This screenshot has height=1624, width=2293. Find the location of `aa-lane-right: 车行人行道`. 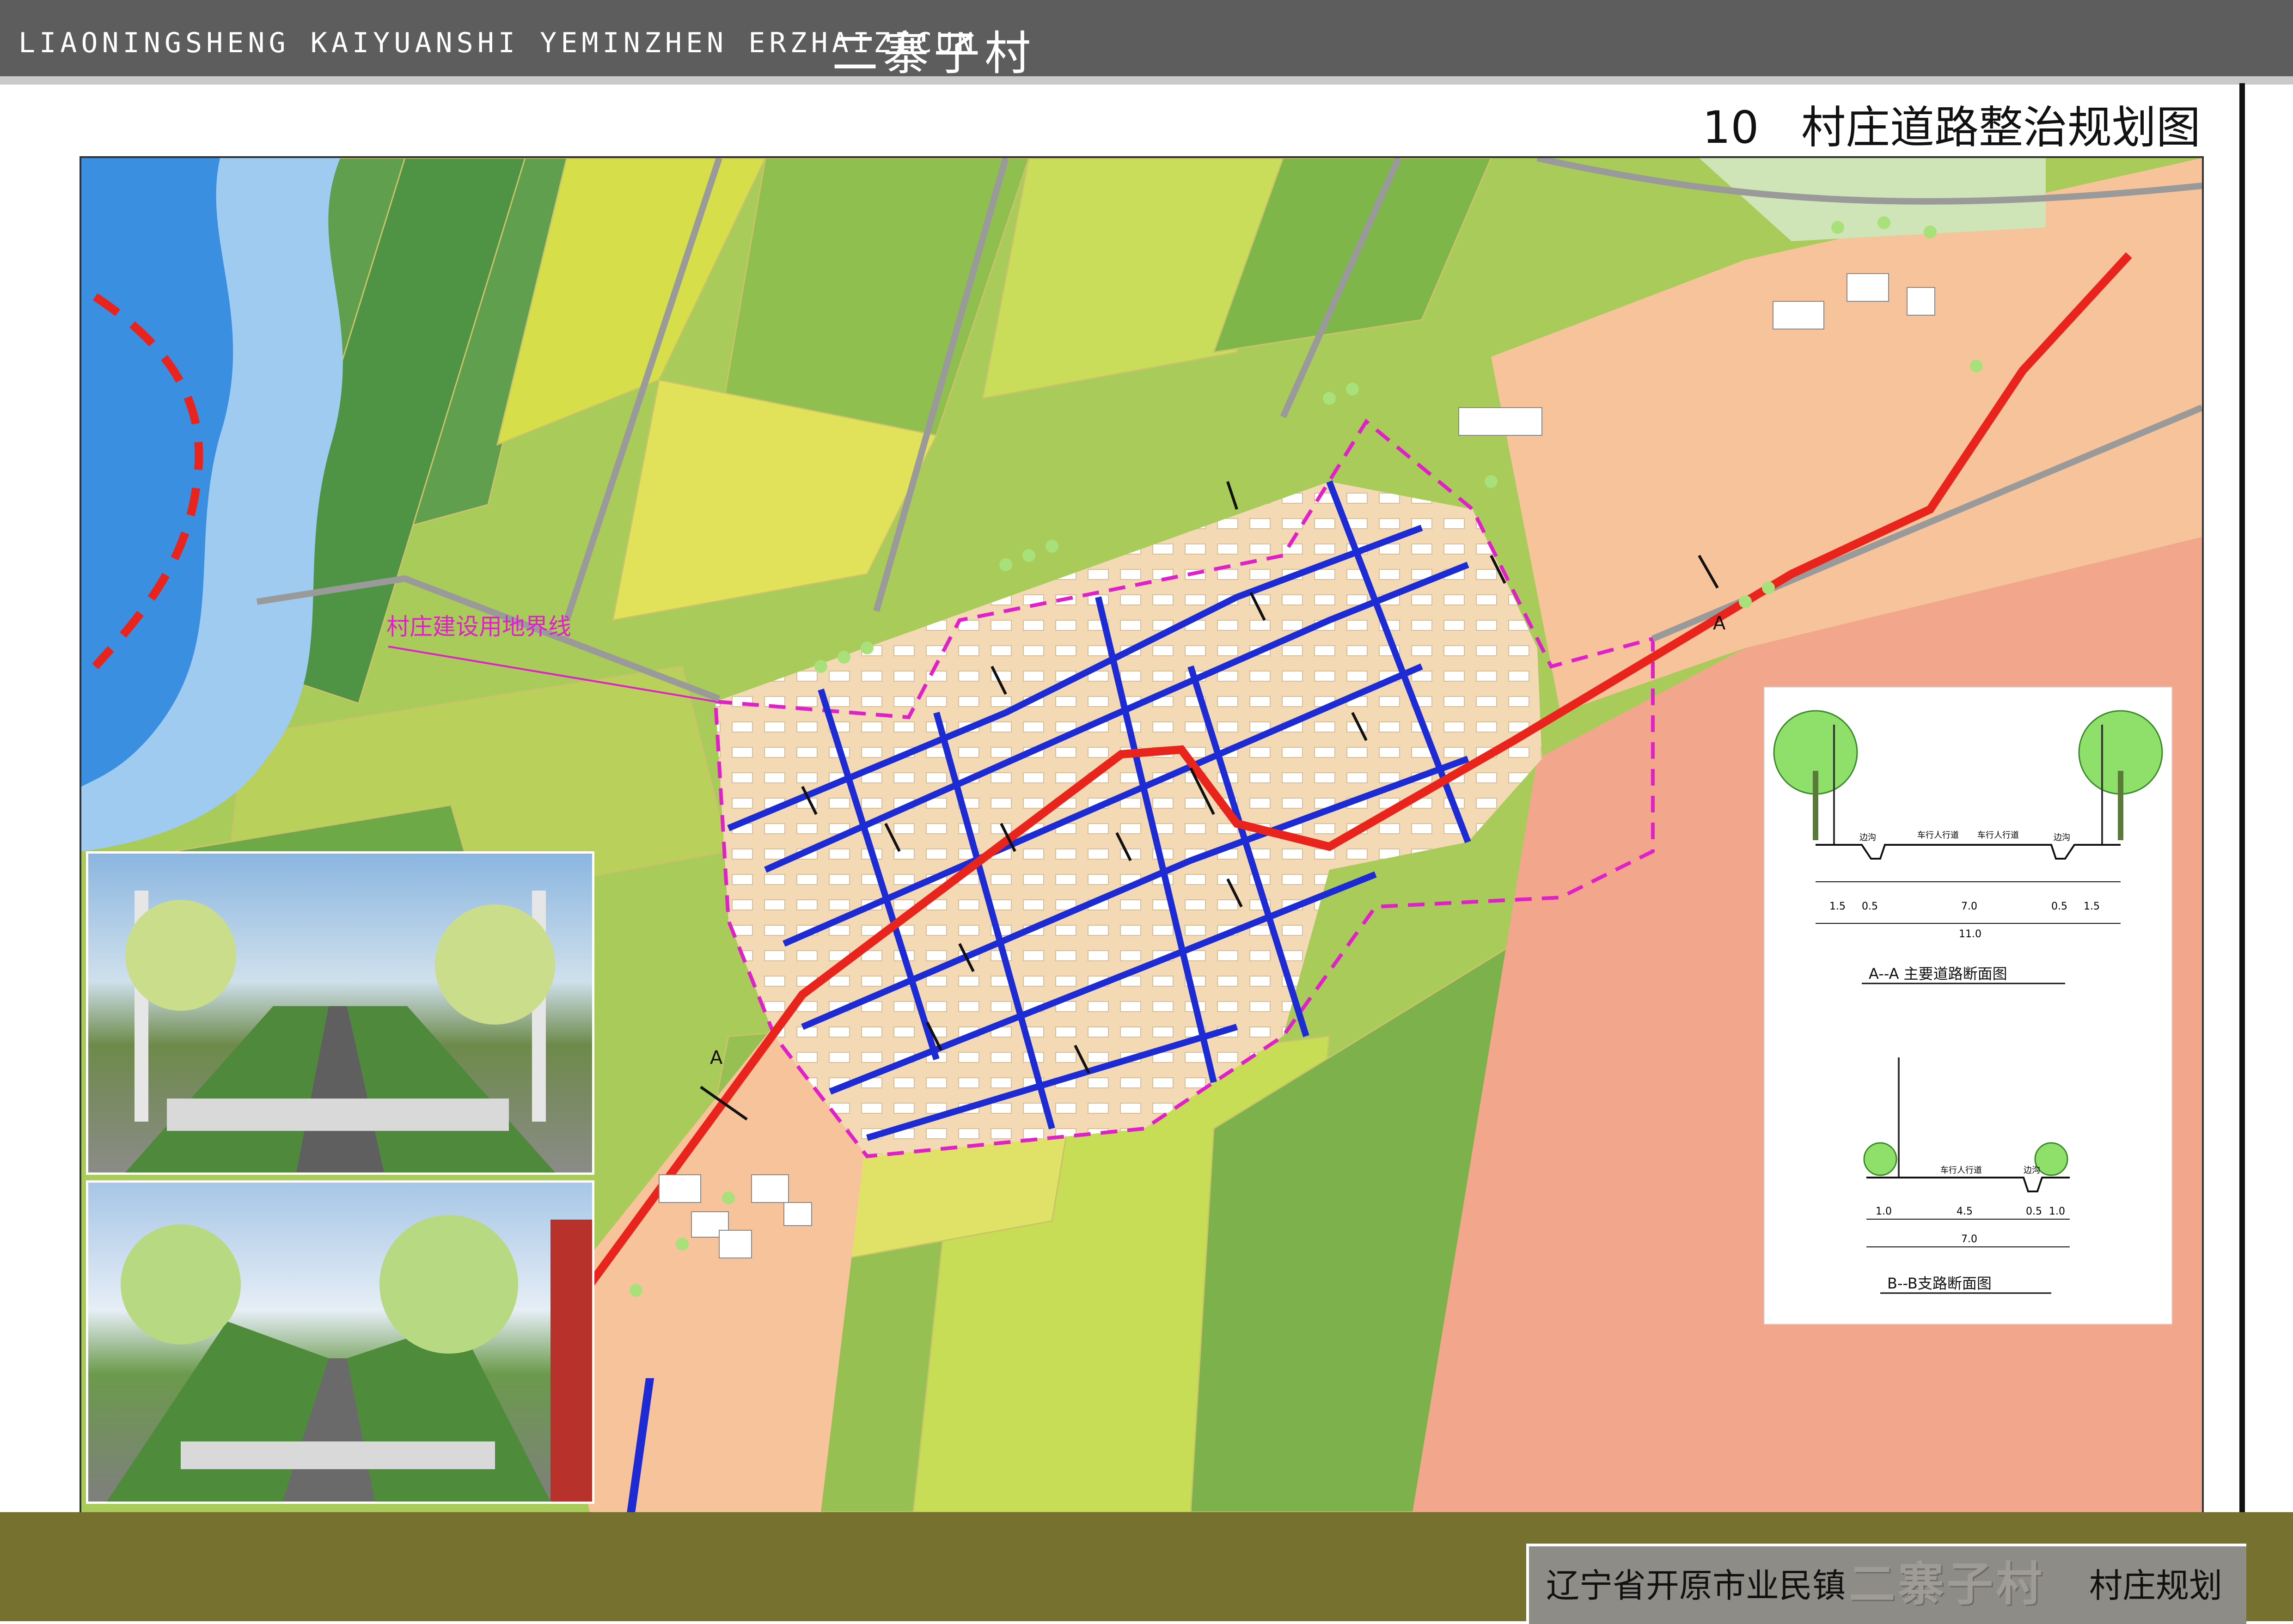

aa-lane-right: 车行人行道 is located at coordinates (1998, 835).